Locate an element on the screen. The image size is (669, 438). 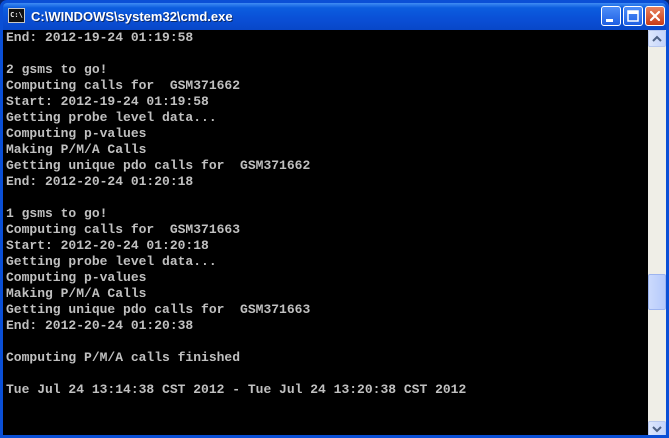
scroll-thumb is located at coordinates (657, 292).